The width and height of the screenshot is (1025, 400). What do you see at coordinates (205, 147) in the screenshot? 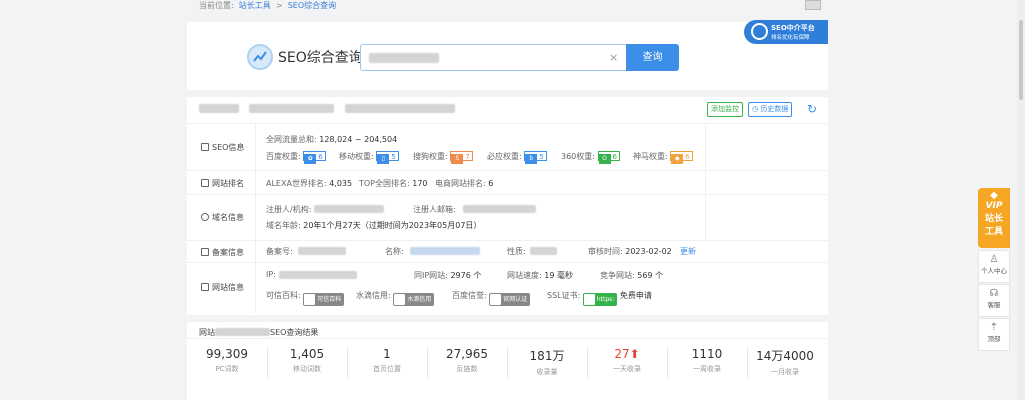
I see `document-icon` at bounding box center [205, 147].